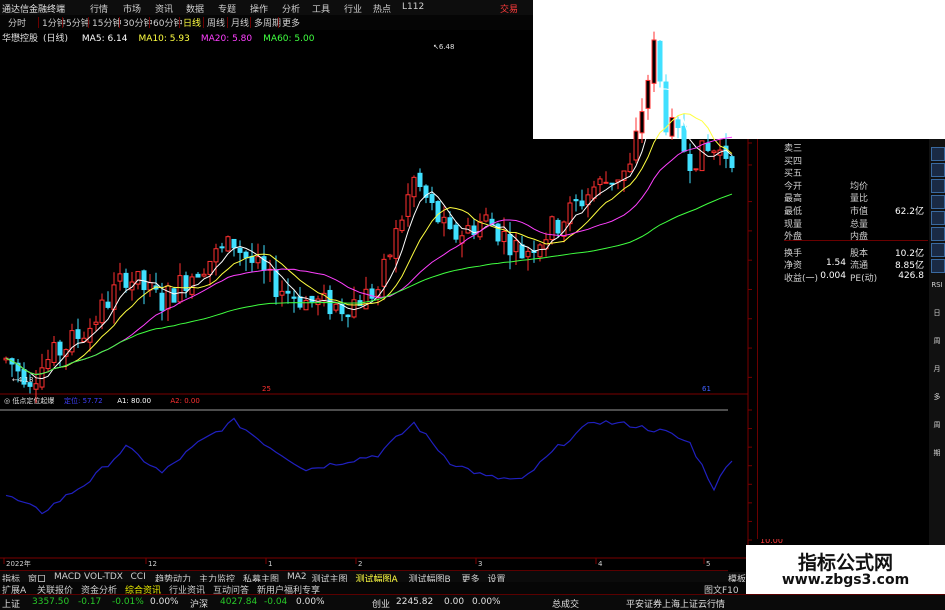 This screenshot has height=610, width=945. Describe the element at coordinates (29, 400) in the screenshot. I see `indicator-name: ◎ 低点定位起爆` at that location.